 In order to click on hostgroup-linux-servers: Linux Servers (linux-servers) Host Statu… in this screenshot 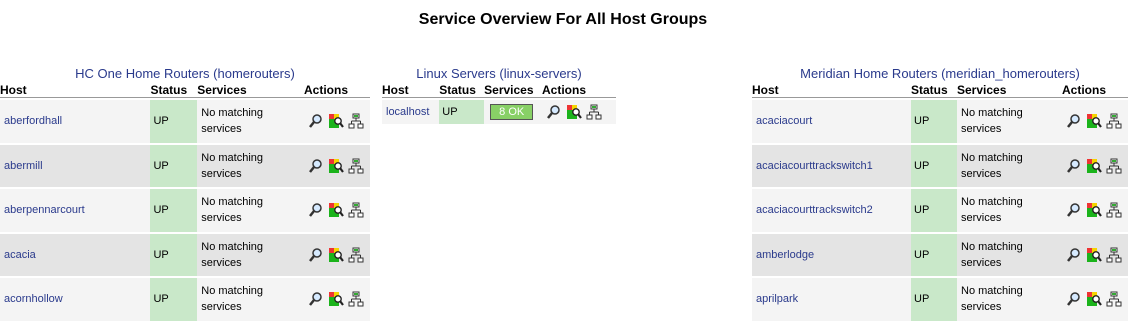, I will do `click(499, 95)`.